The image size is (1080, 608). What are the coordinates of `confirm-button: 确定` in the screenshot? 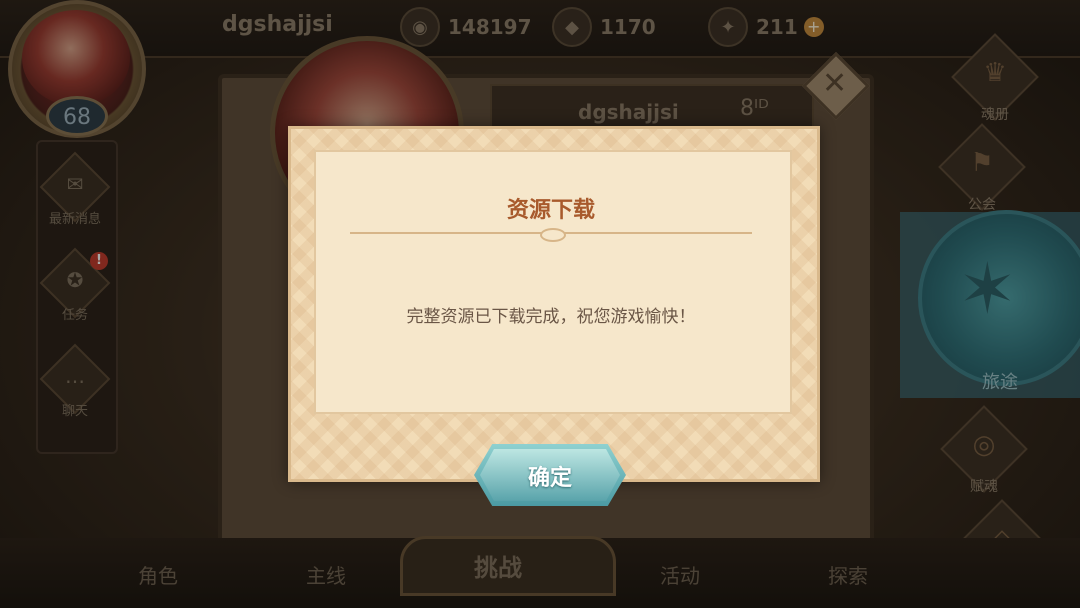 It's located at (550, 475).